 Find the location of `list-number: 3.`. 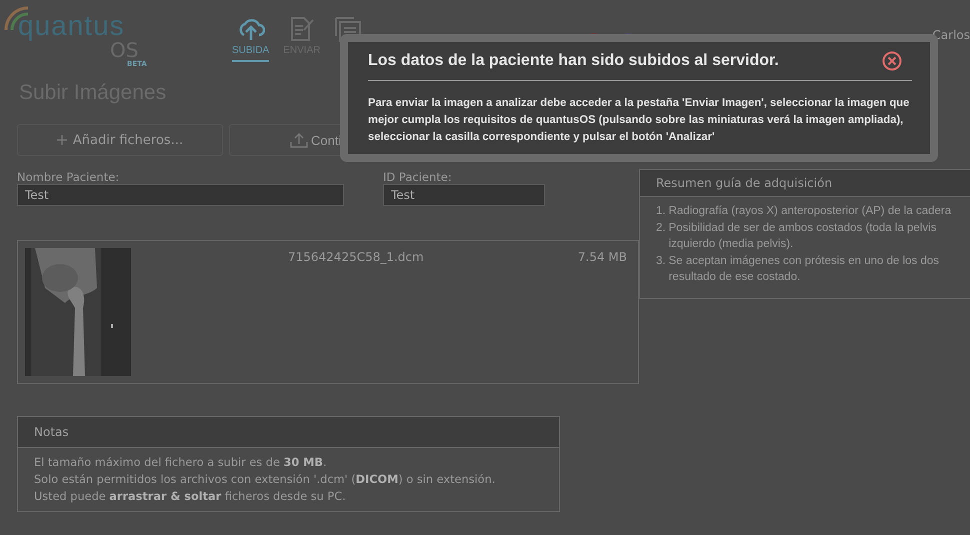

list-number: 3. is located at coordinates (661, 261).